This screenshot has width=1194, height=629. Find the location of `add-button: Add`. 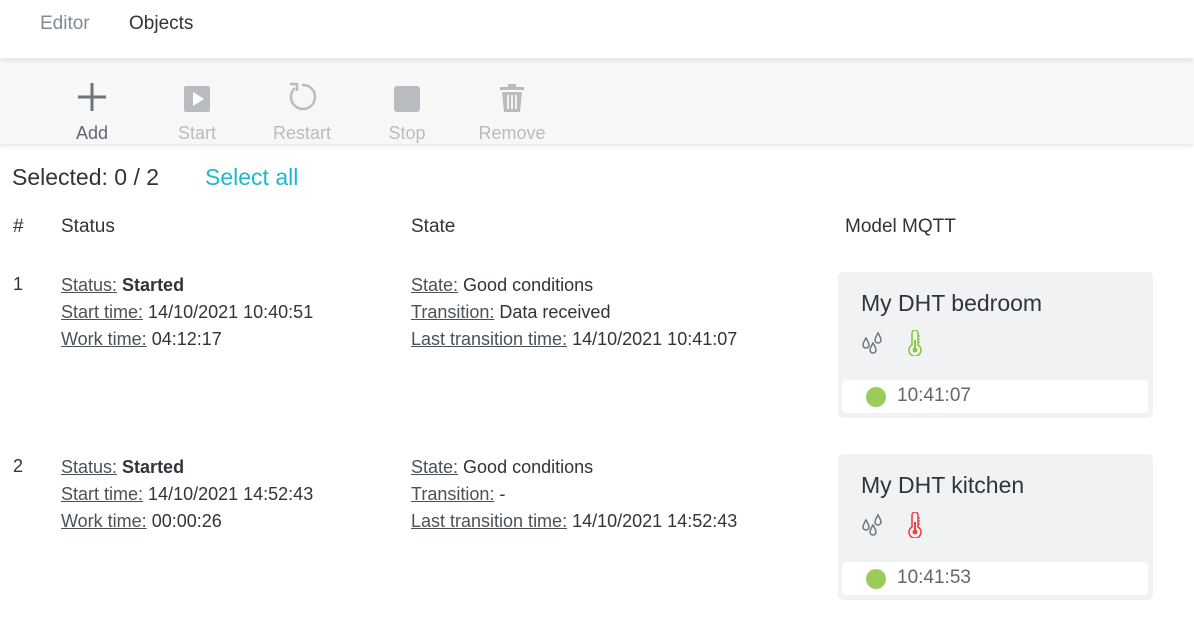

add-button: Add is located at coordinates (92, 102).